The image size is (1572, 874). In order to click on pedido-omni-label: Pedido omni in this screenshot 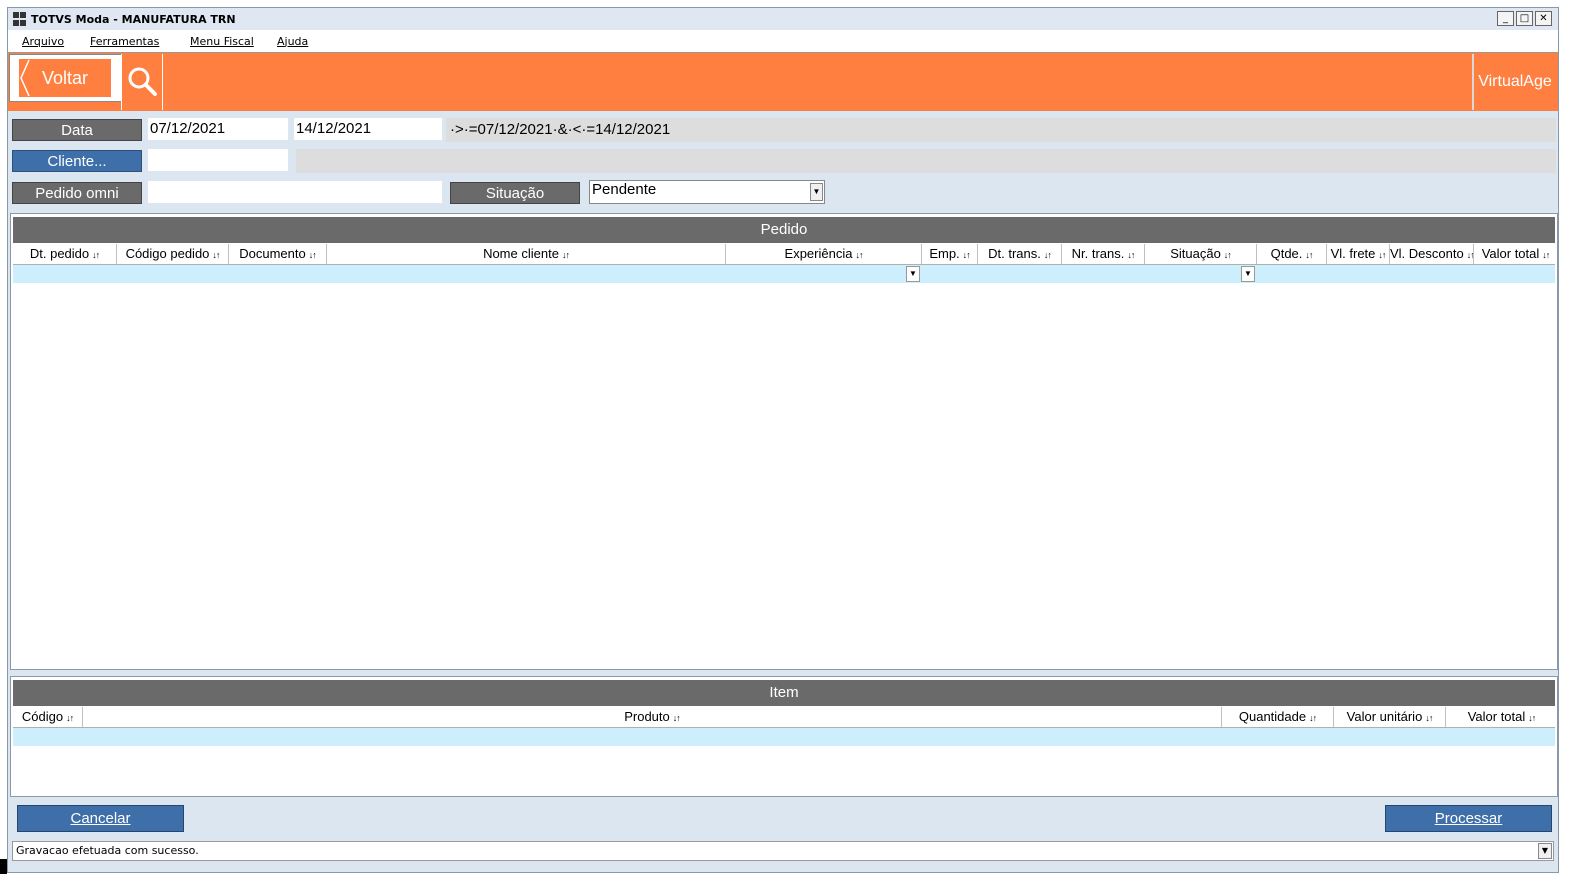, I will do `click(77, 193)`.